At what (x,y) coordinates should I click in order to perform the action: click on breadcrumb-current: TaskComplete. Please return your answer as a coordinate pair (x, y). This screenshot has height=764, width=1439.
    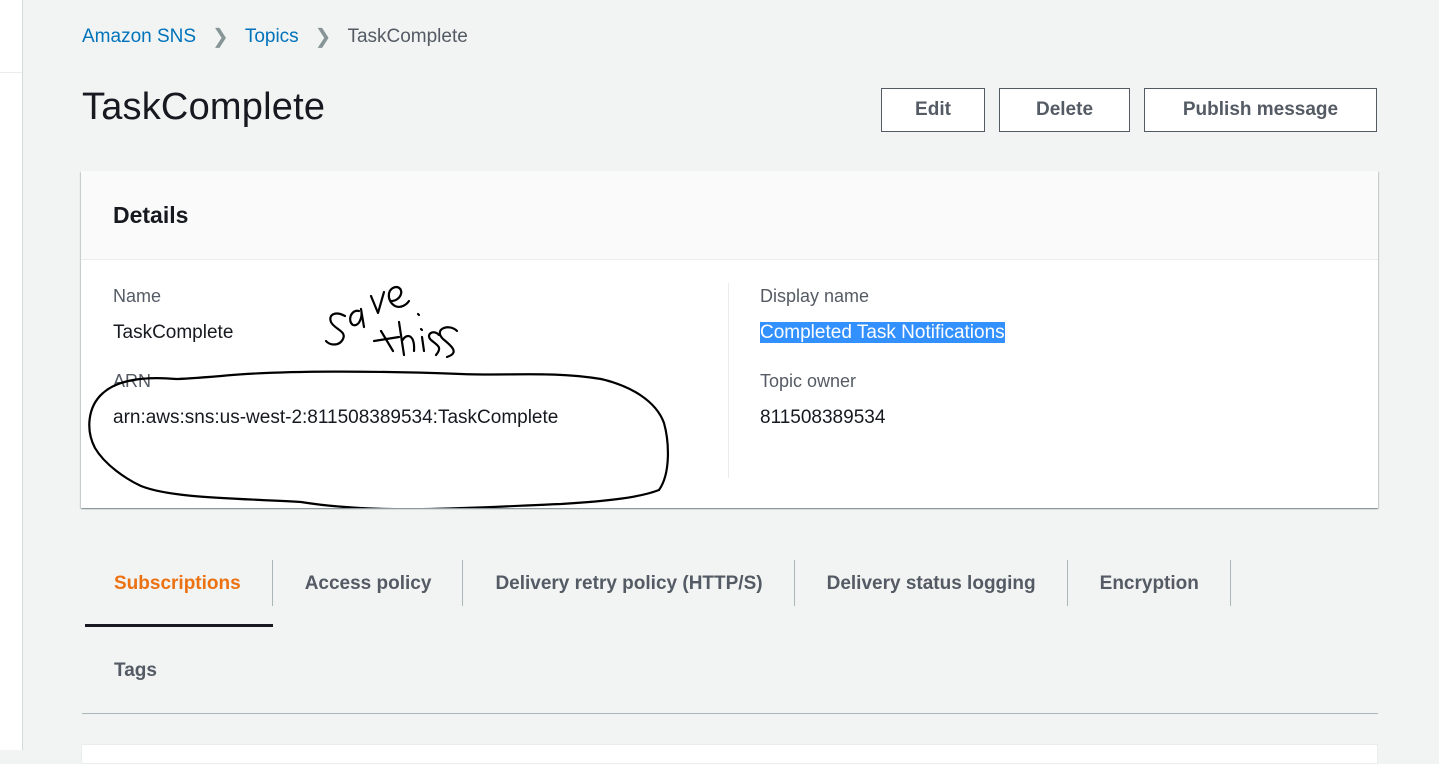
    Looking at the image, I should click on (407, 36).